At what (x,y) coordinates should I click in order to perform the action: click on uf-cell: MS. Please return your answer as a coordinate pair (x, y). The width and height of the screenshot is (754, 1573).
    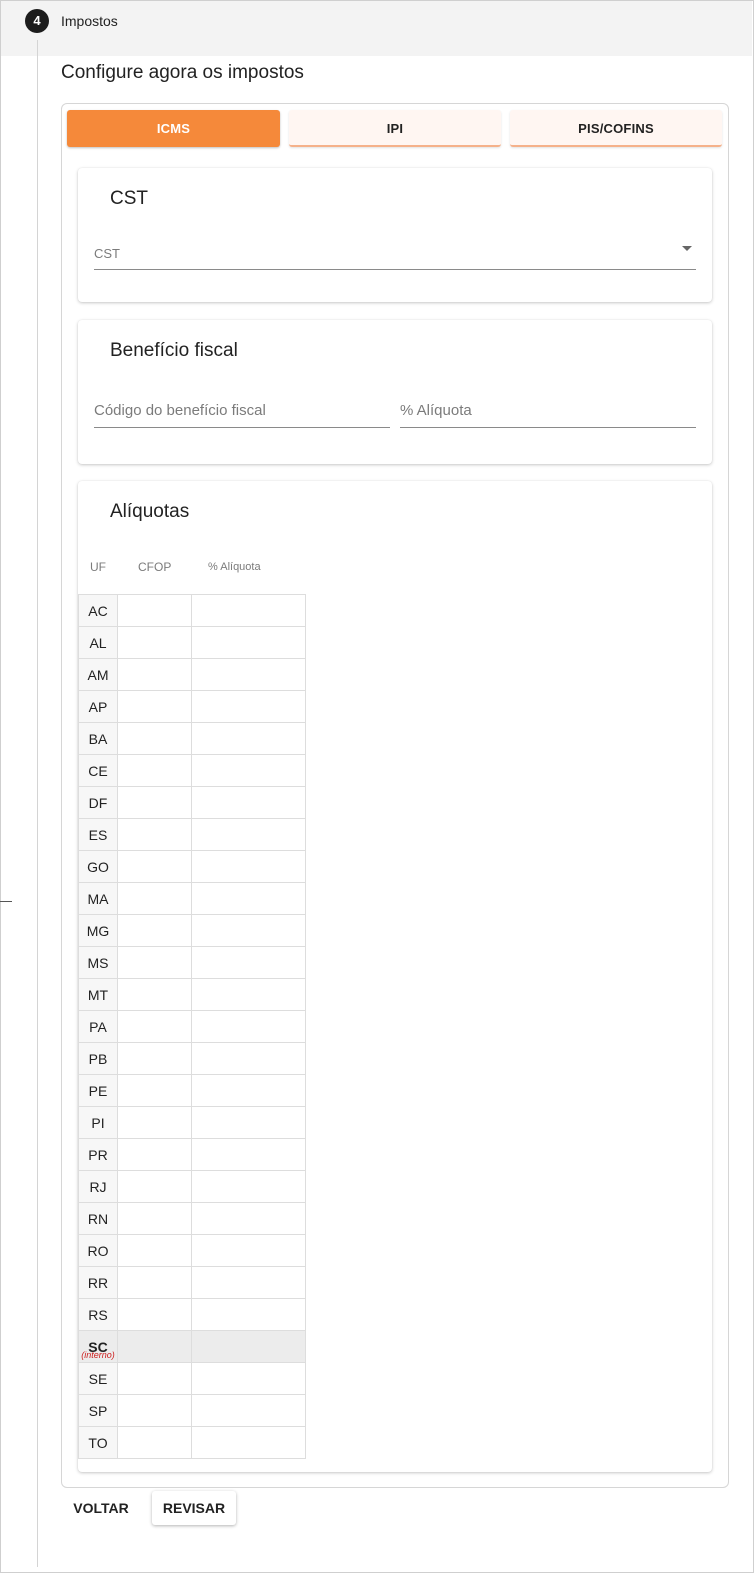
    Looking at the image, I should click on (98, 962).